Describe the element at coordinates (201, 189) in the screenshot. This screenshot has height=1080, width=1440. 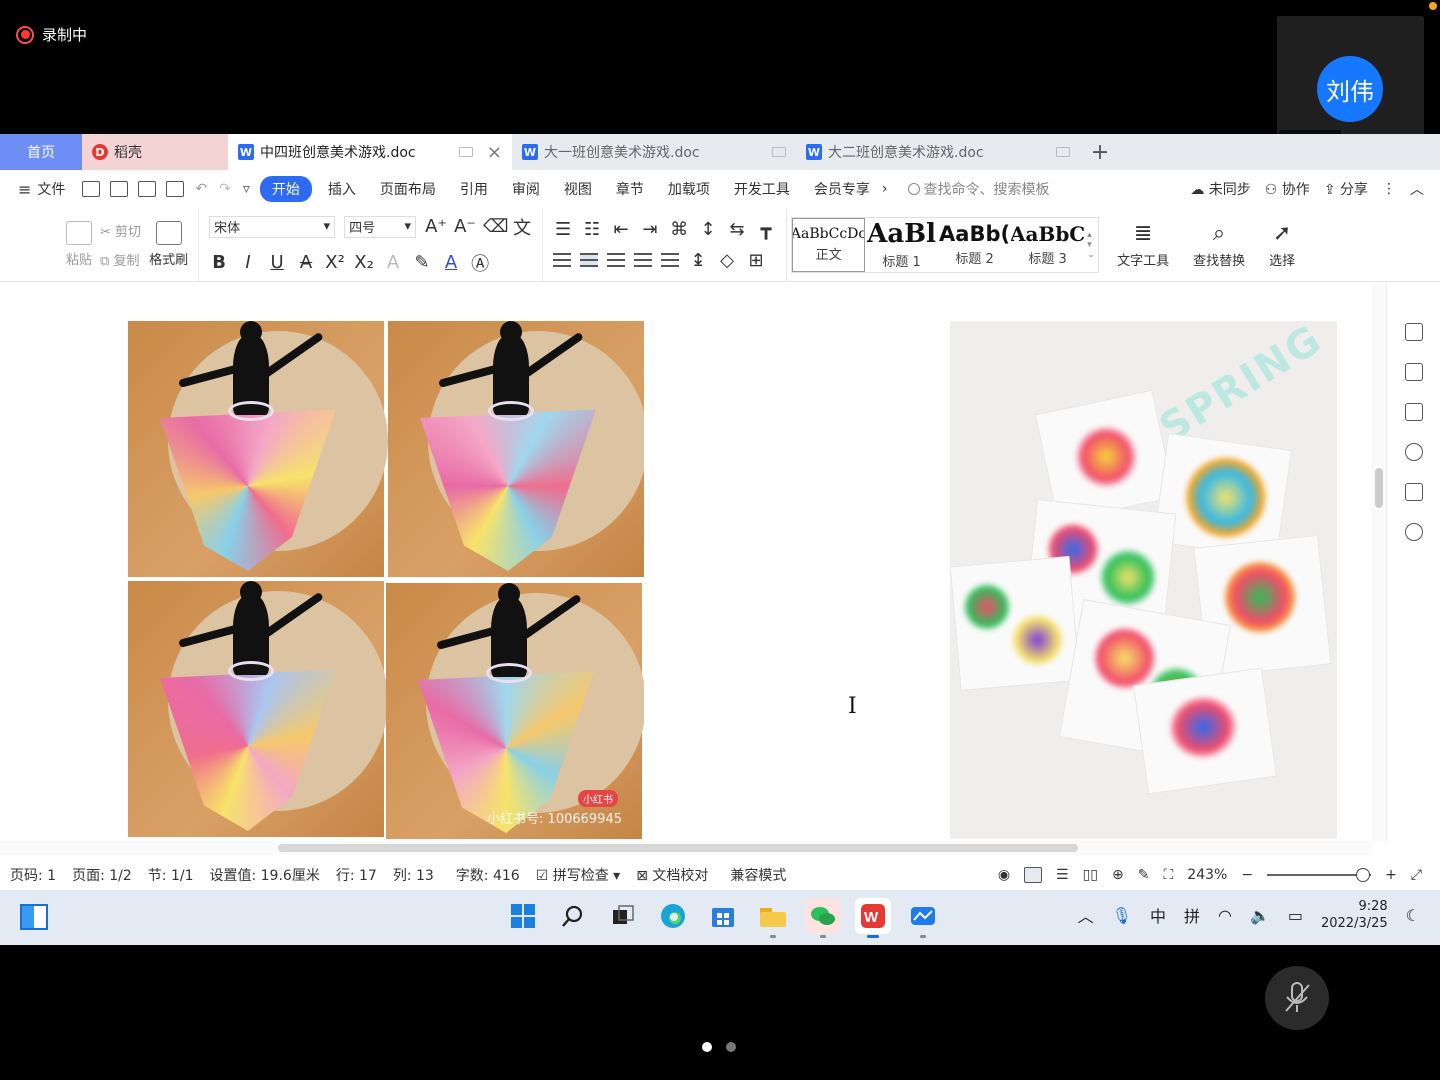
I see `undo-icon: ↶` at that location.